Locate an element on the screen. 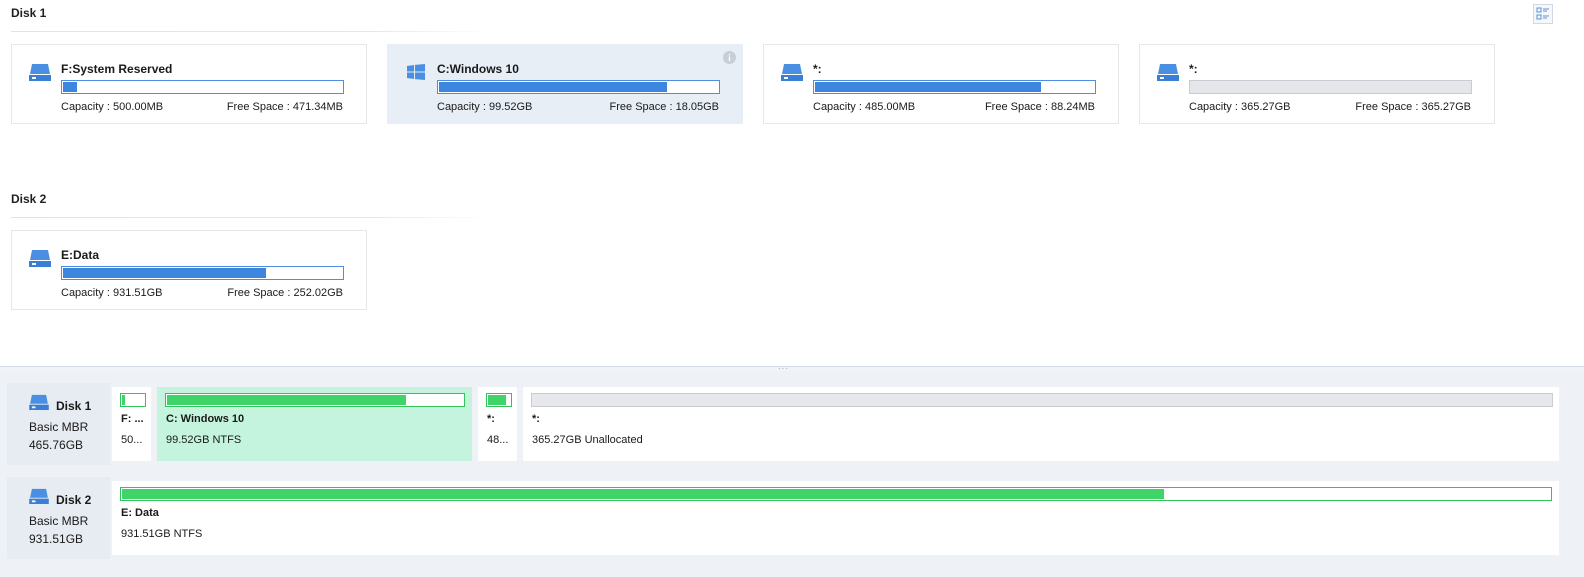  partition-name: E:Data is located at coordinates (80, 255).